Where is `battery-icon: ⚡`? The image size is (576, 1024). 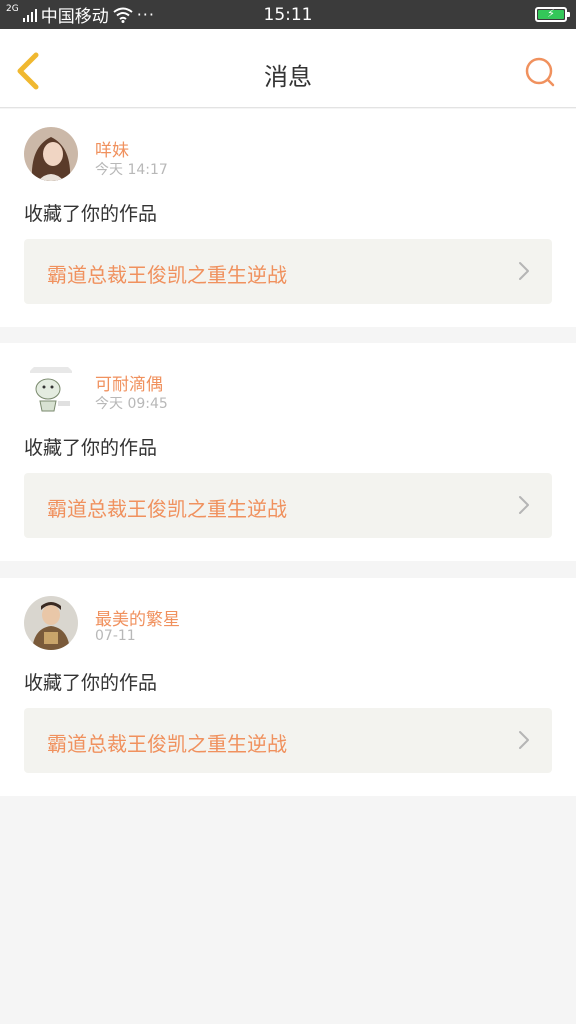
battery-icon: ⚡ is located at coordinates (552, 14).